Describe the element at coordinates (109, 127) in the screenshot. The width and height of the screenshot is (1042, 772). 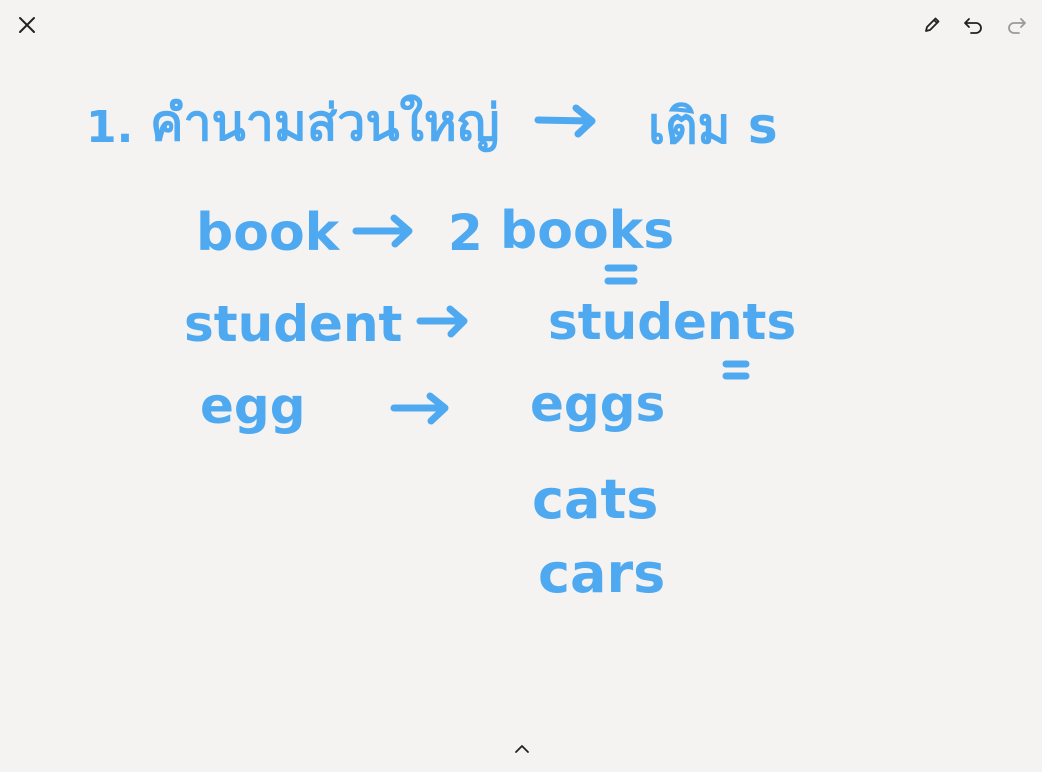
I see `heading-number: 1.` at that location.